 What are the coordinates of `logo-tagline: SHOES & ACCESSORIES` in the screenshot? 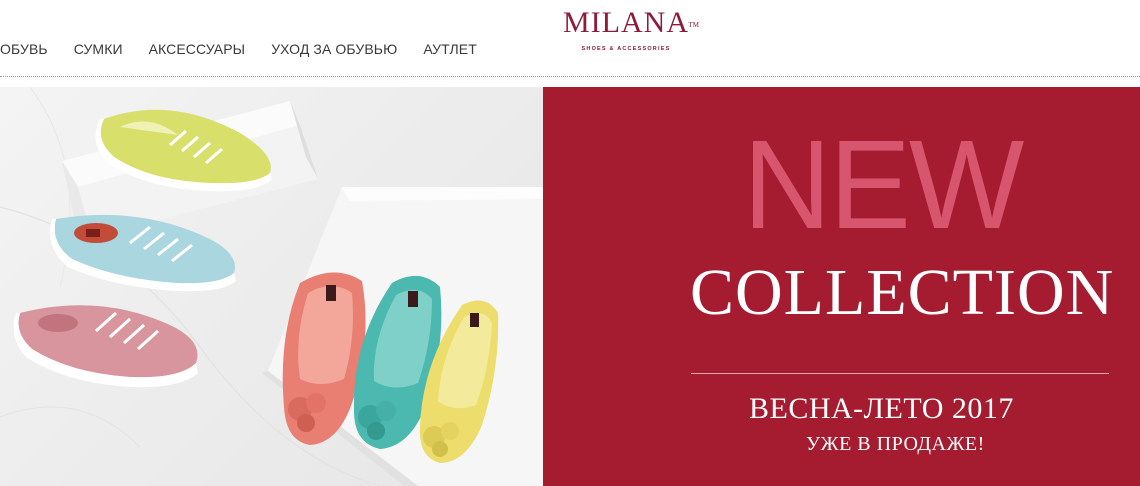 It's located at (626, 49).